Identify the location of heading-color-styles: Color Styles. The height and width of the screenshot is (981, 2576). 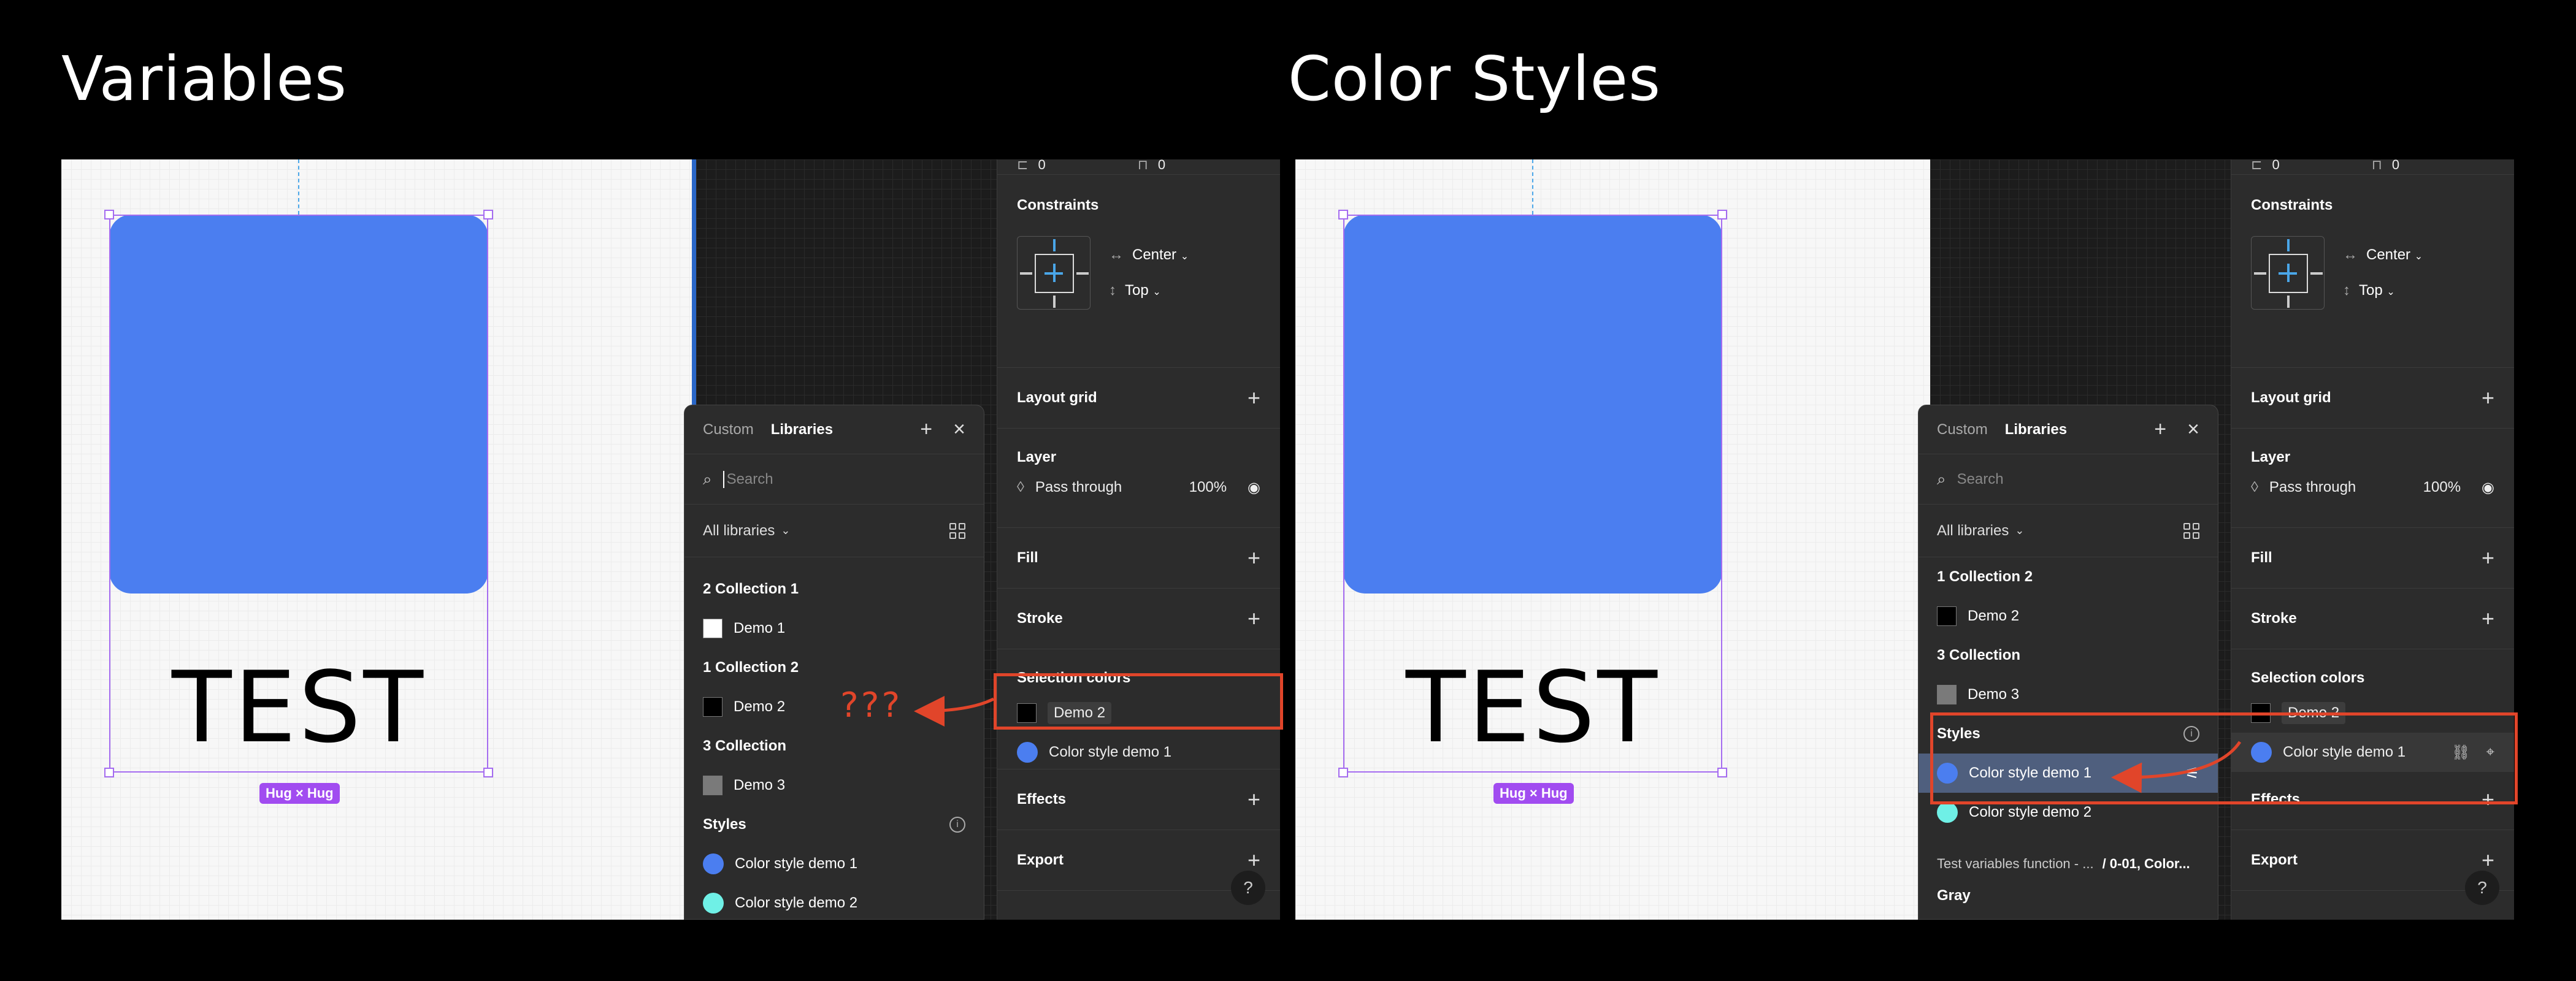
(1475, 79).